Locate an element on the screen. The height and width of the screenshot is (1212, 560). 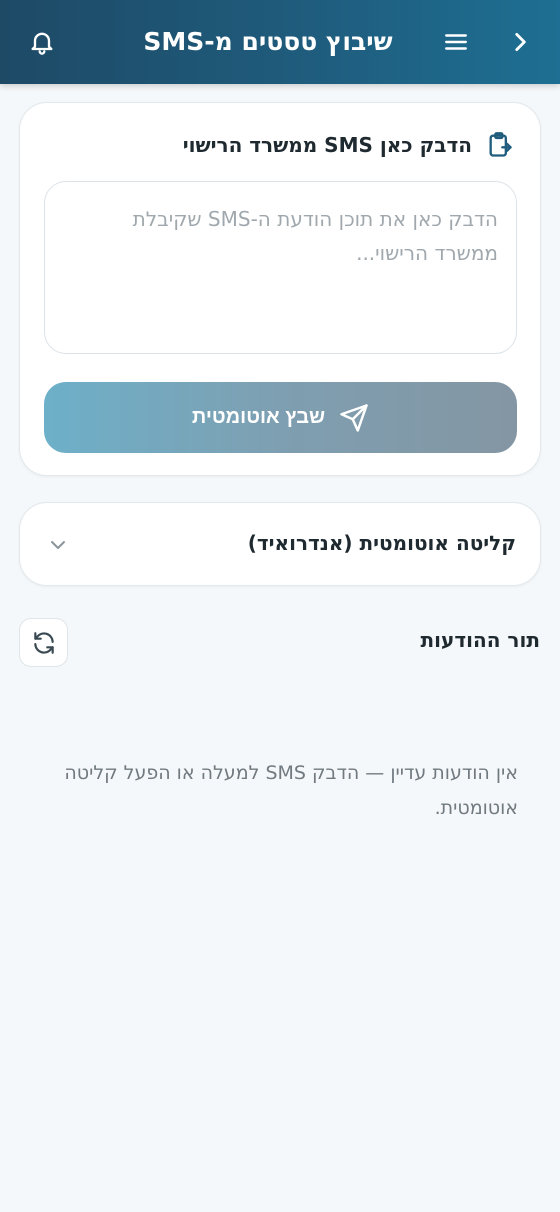
chevron-down-icon is located at coordinates (58, 545).